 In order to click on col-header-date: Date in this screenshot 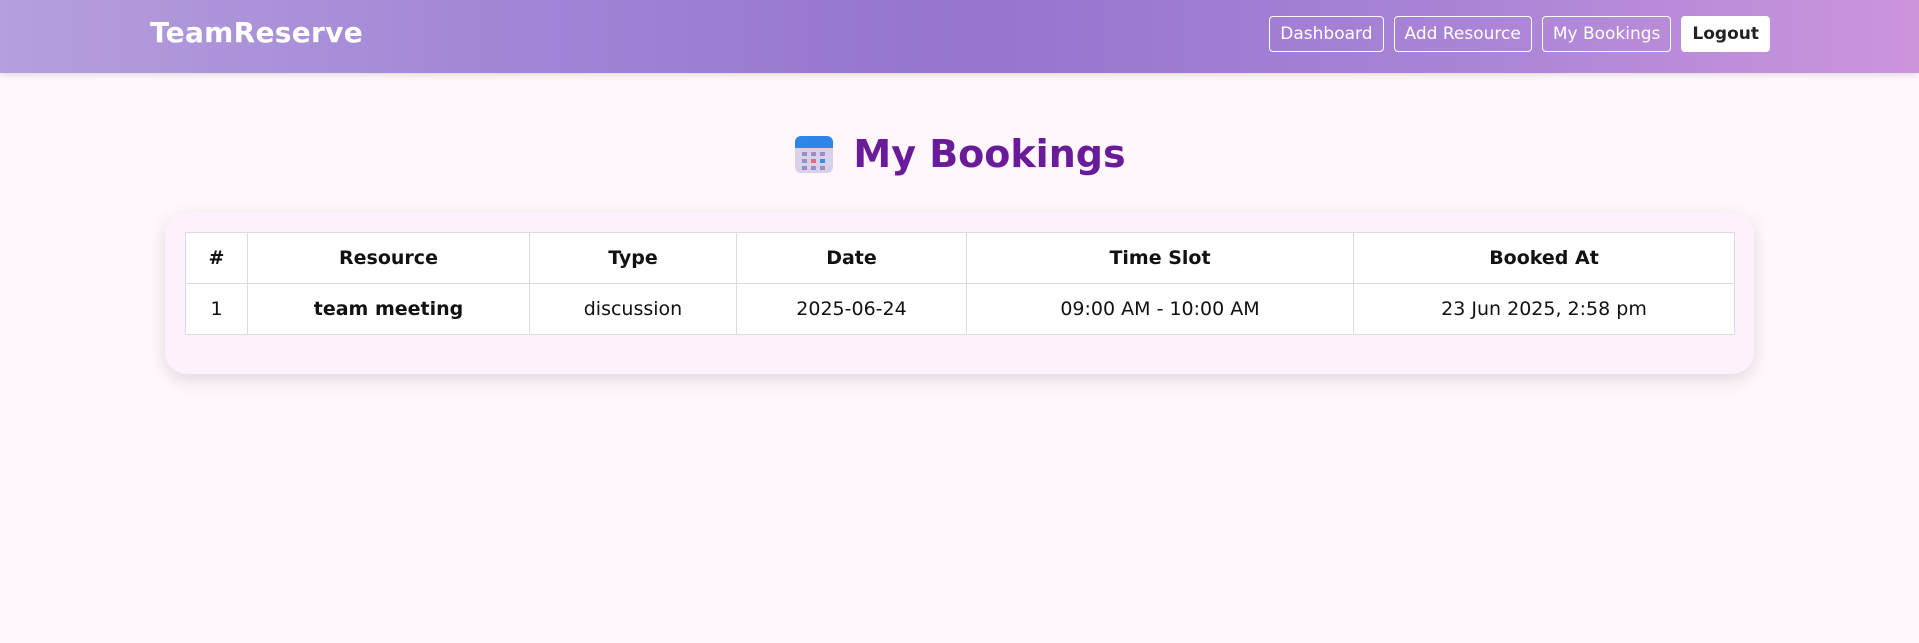, I will do `click(851, 258)`.